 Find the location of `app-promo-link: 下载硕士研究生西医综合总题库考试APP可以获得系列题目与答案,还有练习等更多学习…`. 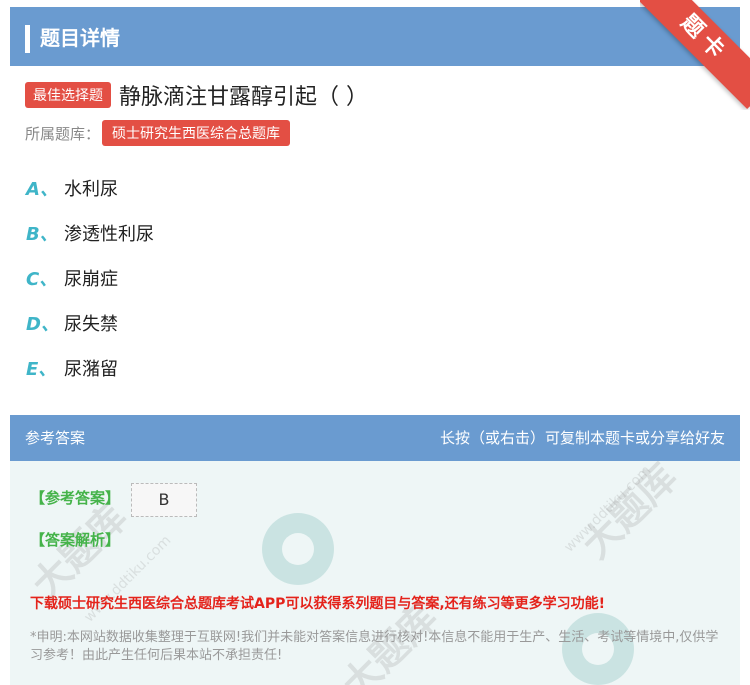

app-promo-link: 下载硕士研究生西医综合总题库考试APP可以获得系列题目与答案,还有练习等更多学习… is located at coordinates (317, 603).